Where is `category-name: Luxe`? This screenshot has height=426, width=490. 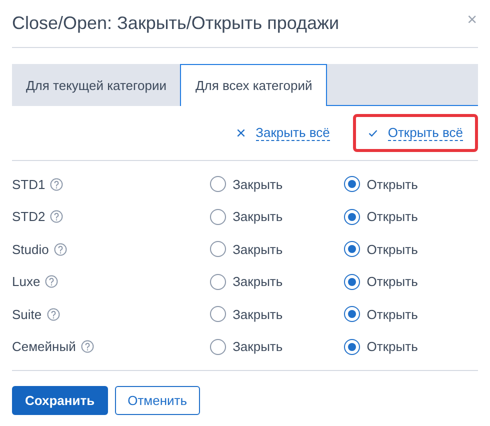
category-name: Luxe is located at coordinates (26, 282).